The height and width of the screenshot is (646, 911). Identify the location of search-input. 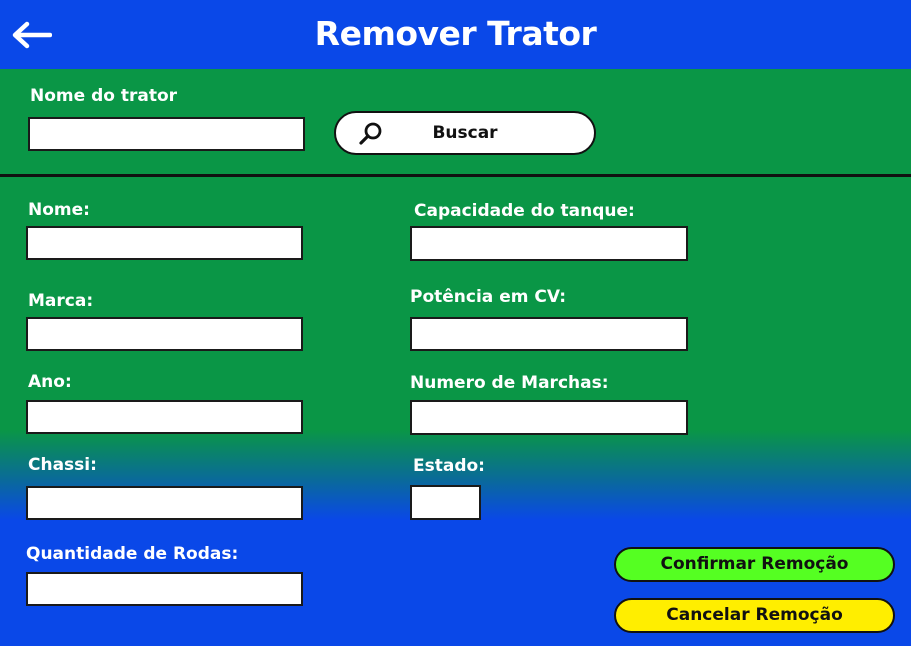
(166, 134).